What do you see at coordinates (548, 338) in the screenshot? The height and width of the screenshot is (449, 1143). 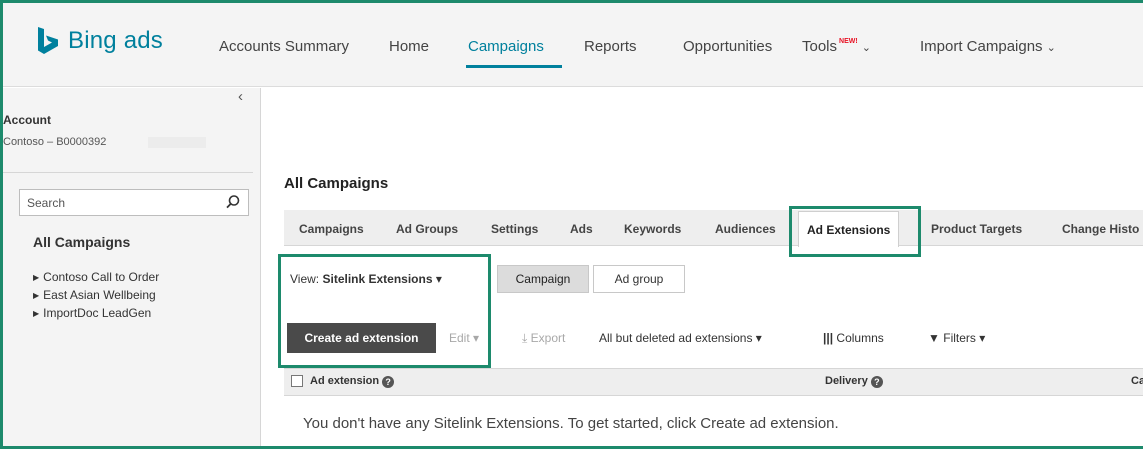 I see `export-label: Export` at bounding box center [548, 338].